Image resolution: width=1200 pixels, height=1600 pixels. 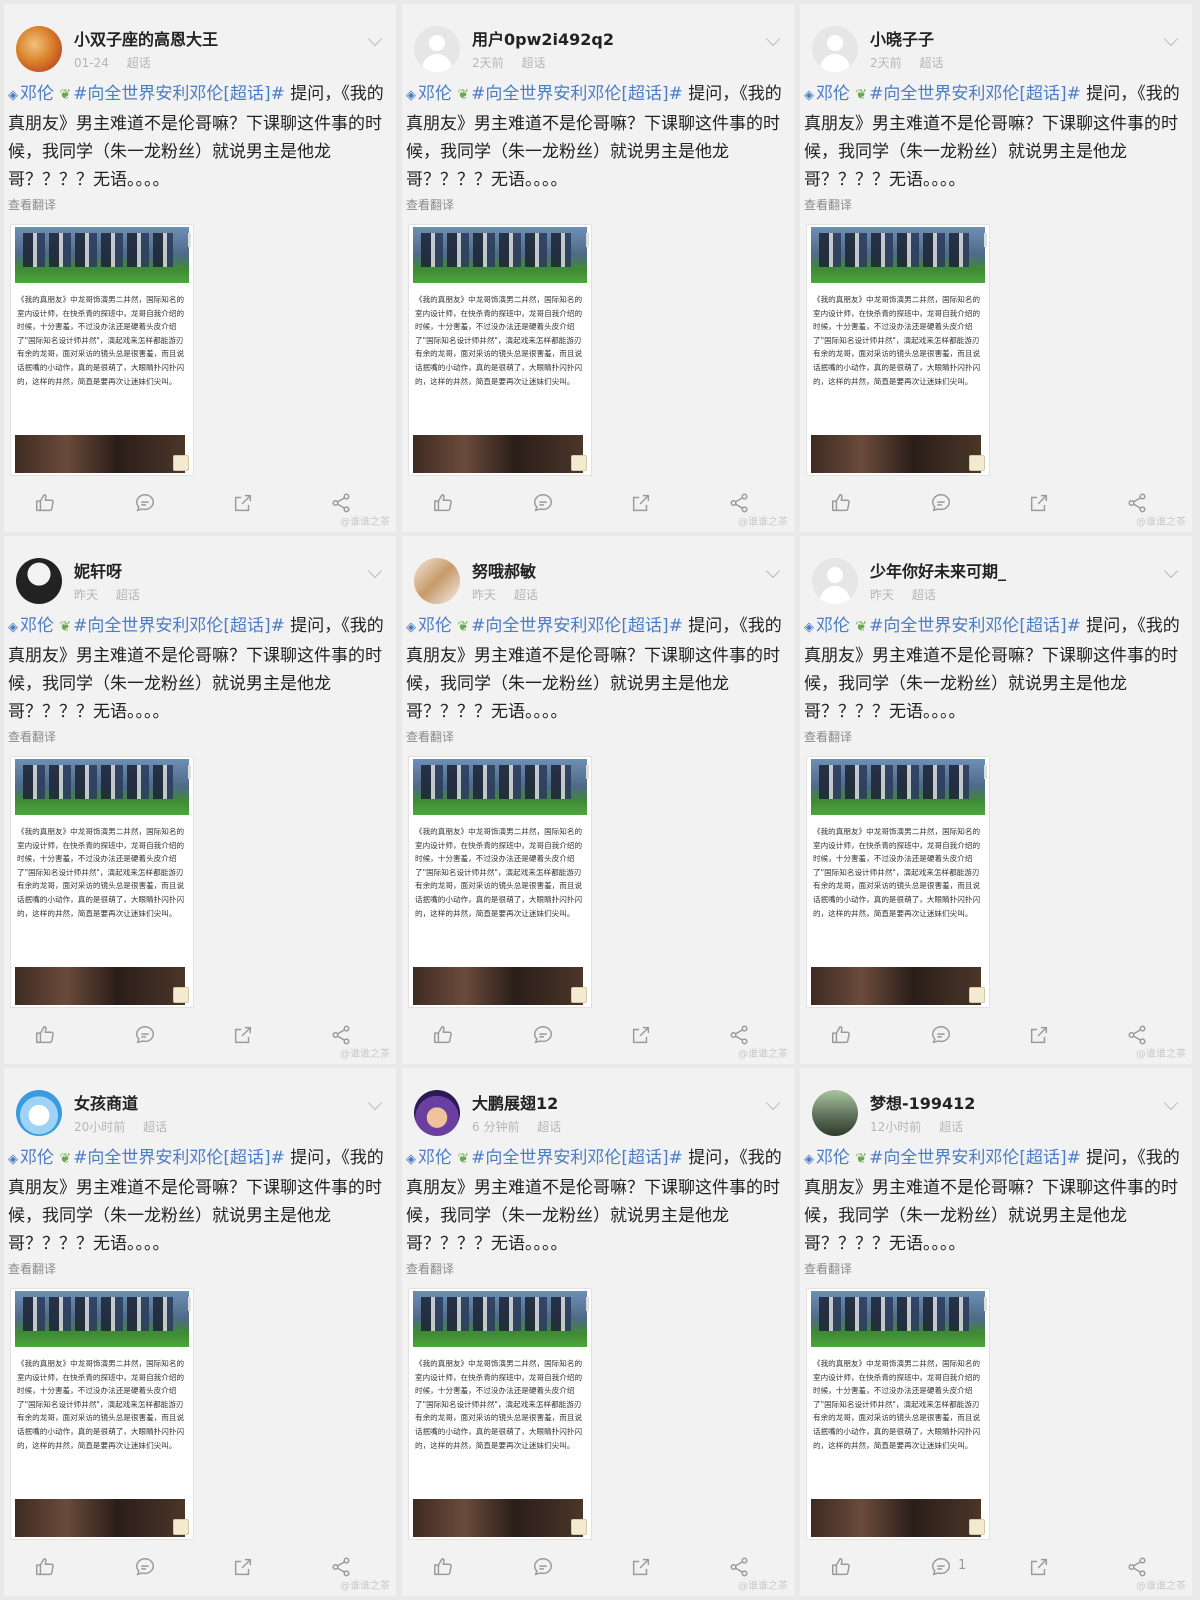 I want to click on username: 大鹏展翅12, so click(x=515, y=1102).